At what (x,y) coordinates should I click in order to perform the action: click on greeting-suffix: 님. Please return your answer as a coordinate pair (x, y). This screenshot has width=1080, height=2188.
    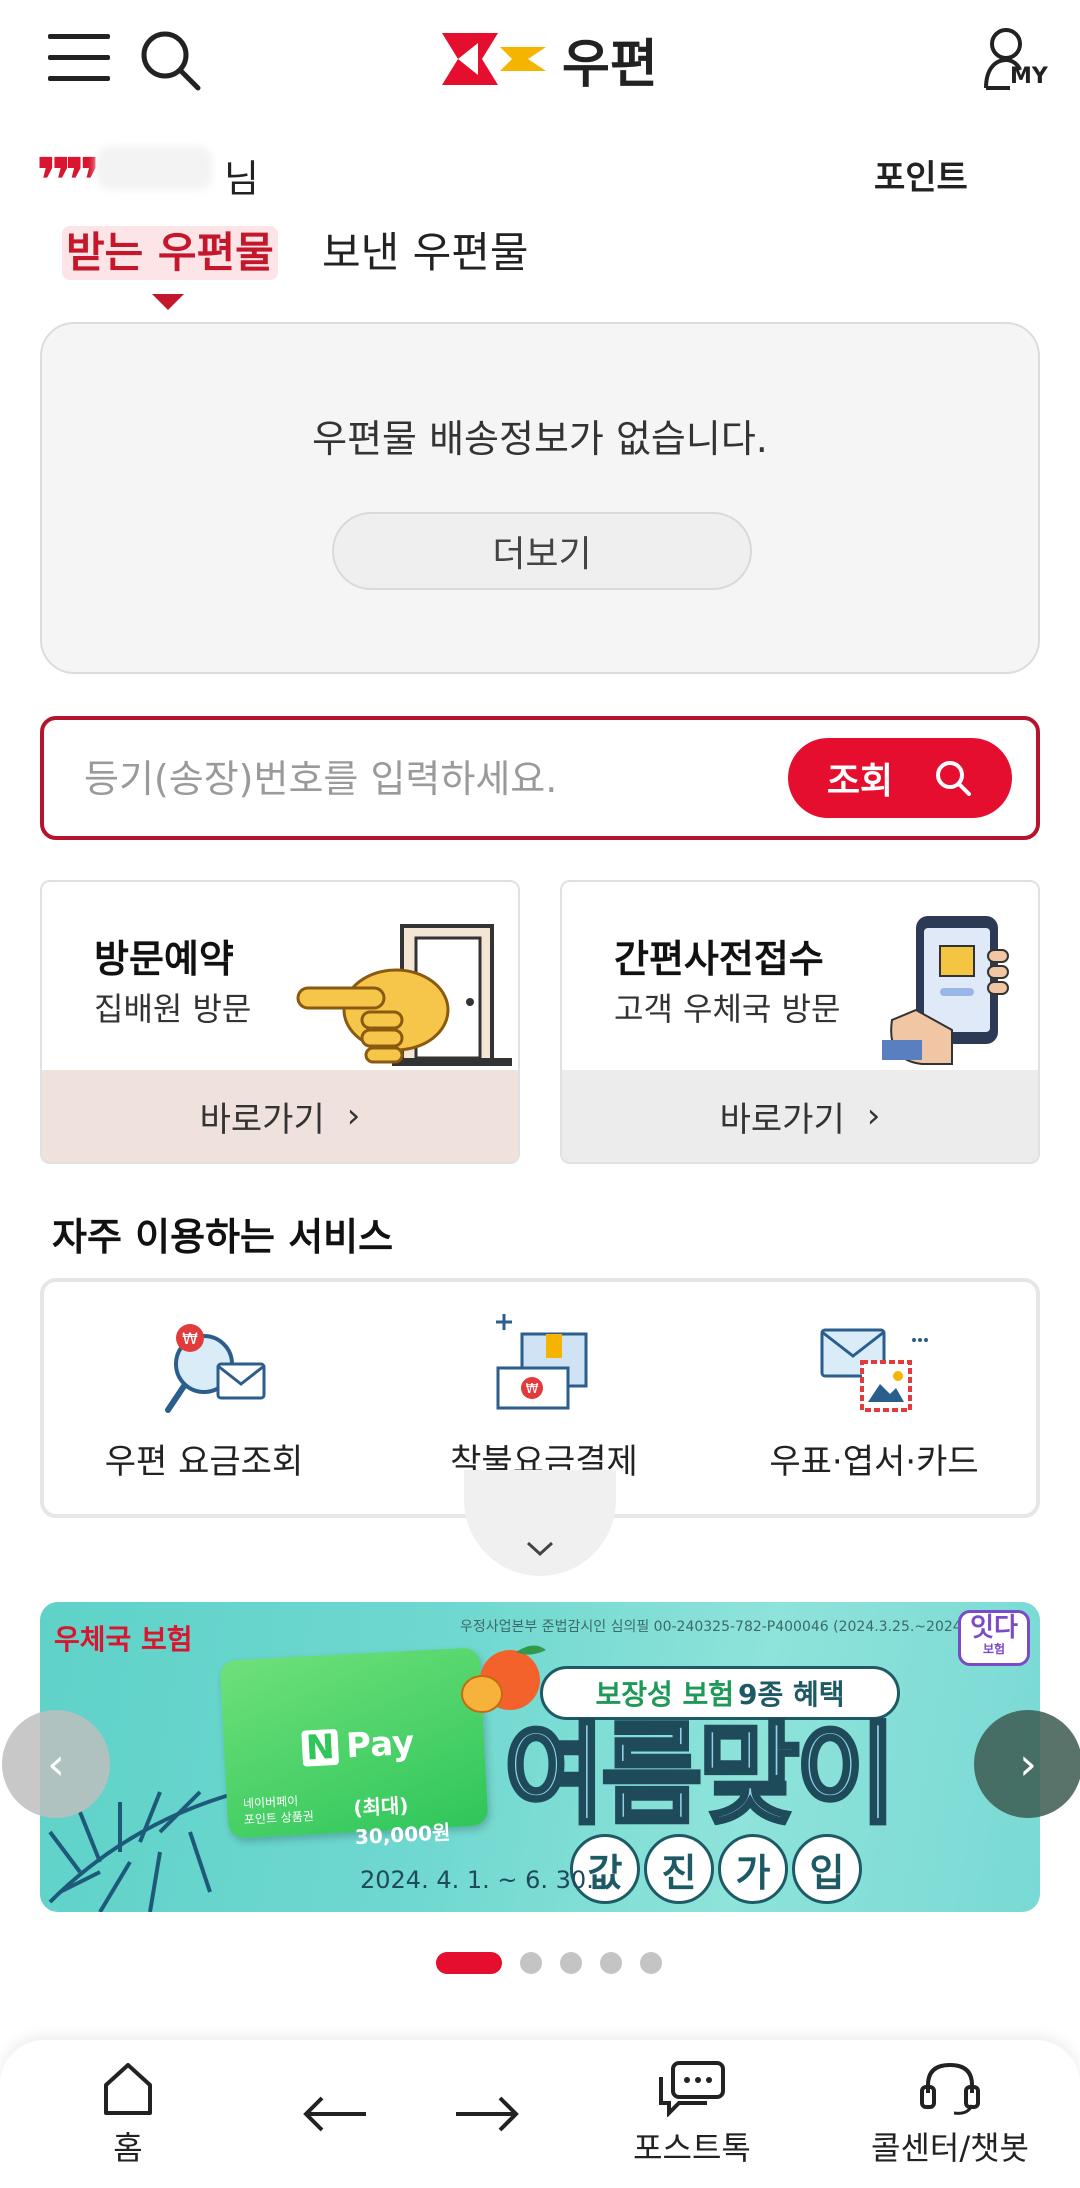
    Looking at the image, I should click on (241, 179).